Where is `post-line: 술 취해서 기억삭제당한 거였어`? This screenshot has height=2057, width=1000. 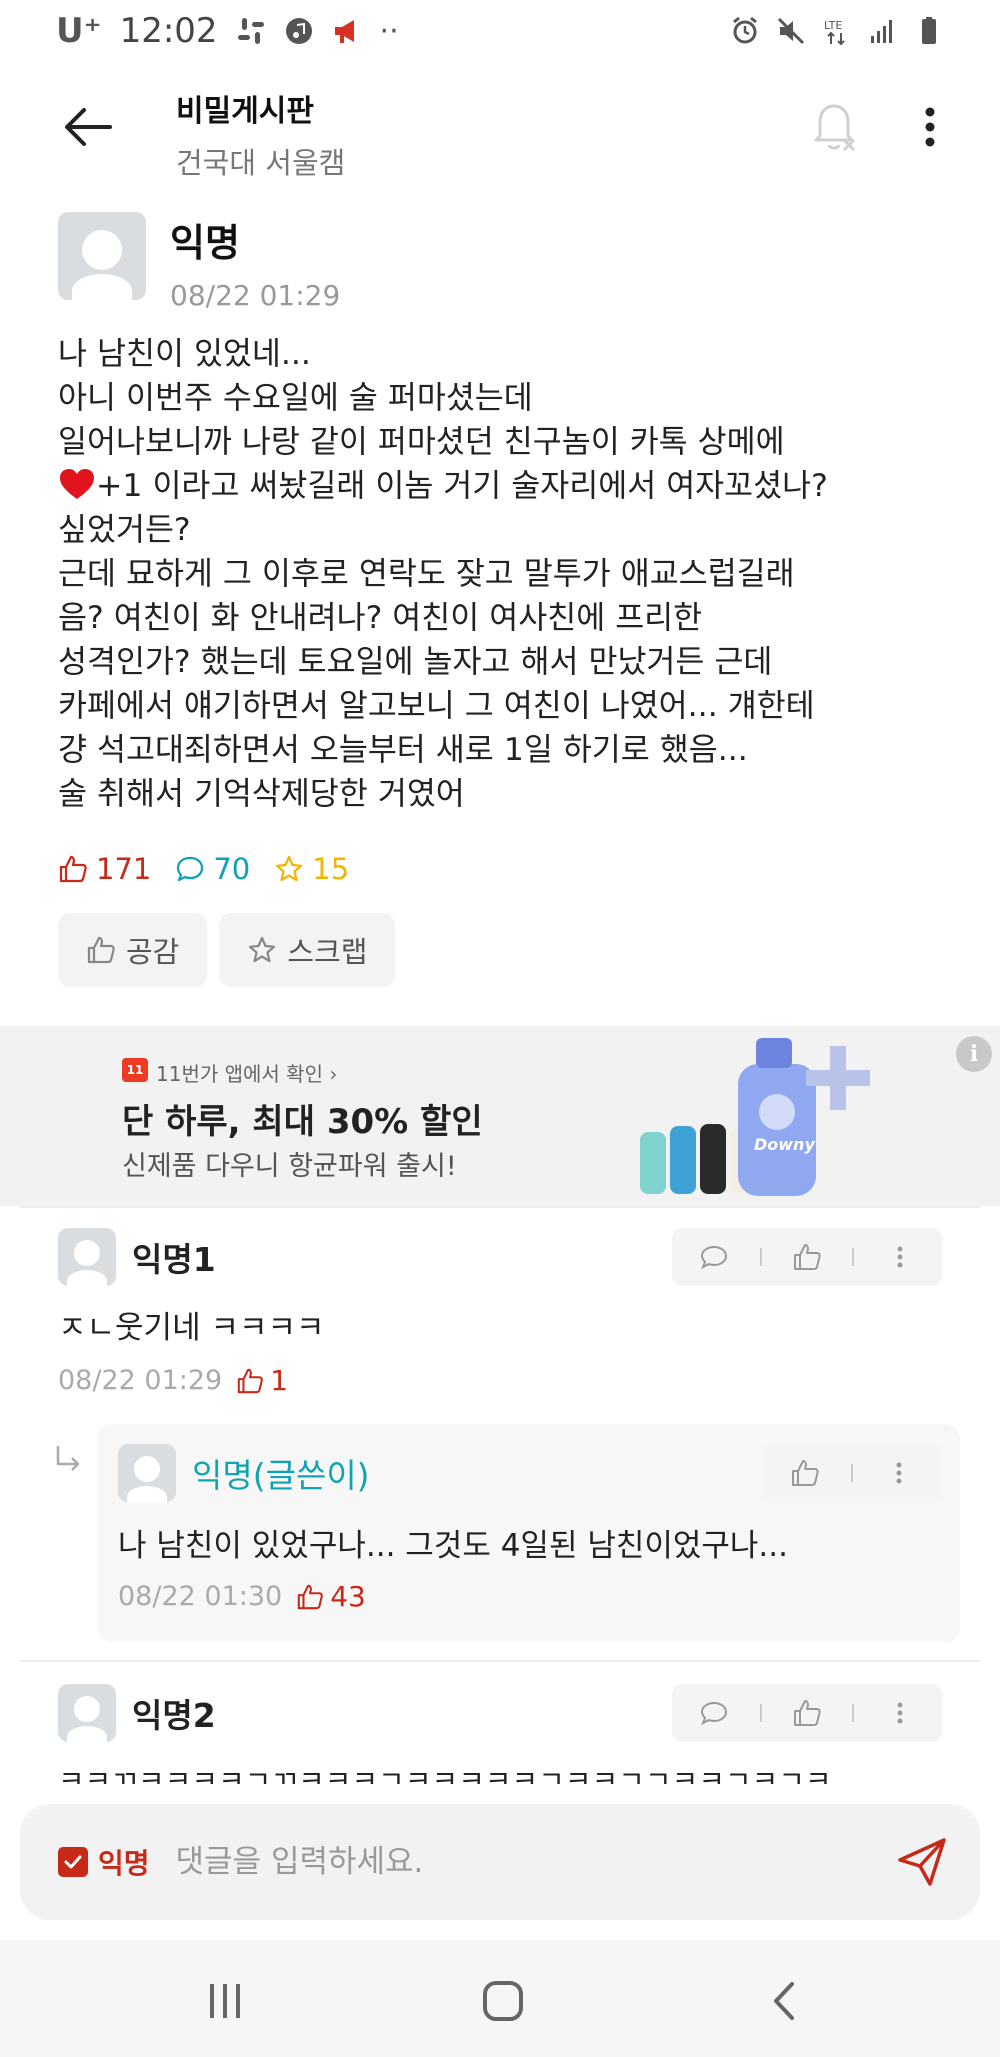 post-line: 술 취해서 기억삭제당한 거였어 is located at coordinates (261, 794).